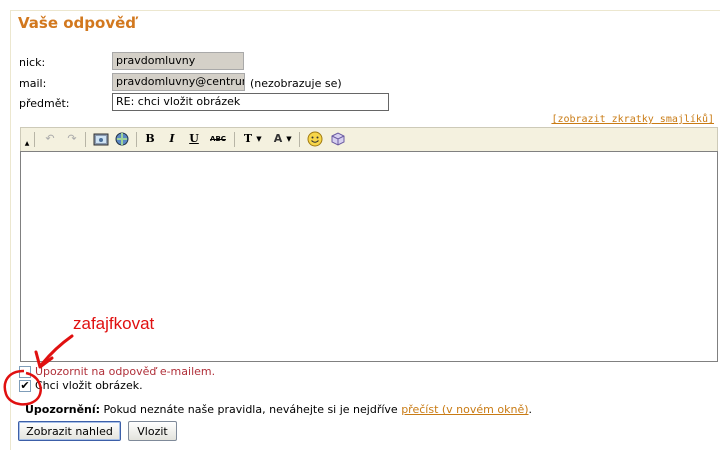 The image size is (725, 453). I want to click on insert-link-icon, so click(122, 139).